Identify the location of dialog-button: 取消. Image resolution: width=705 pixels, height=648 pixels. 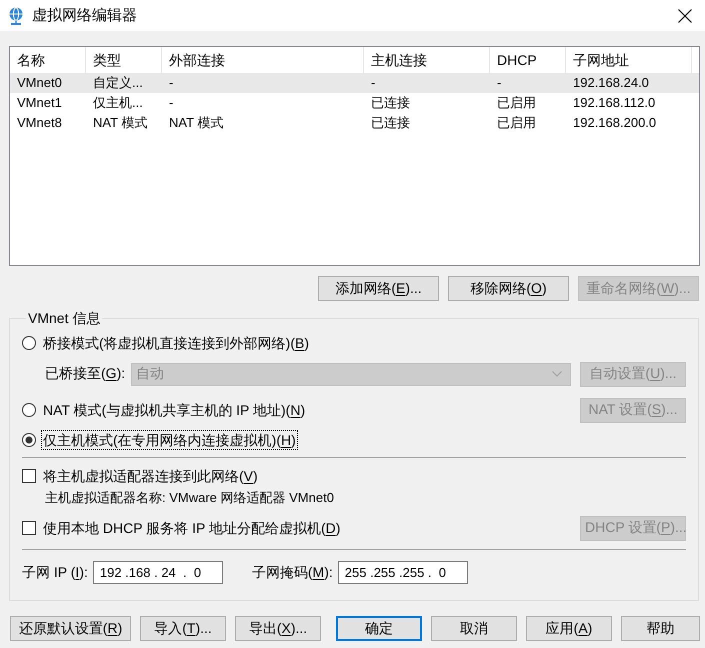
(474, 628).